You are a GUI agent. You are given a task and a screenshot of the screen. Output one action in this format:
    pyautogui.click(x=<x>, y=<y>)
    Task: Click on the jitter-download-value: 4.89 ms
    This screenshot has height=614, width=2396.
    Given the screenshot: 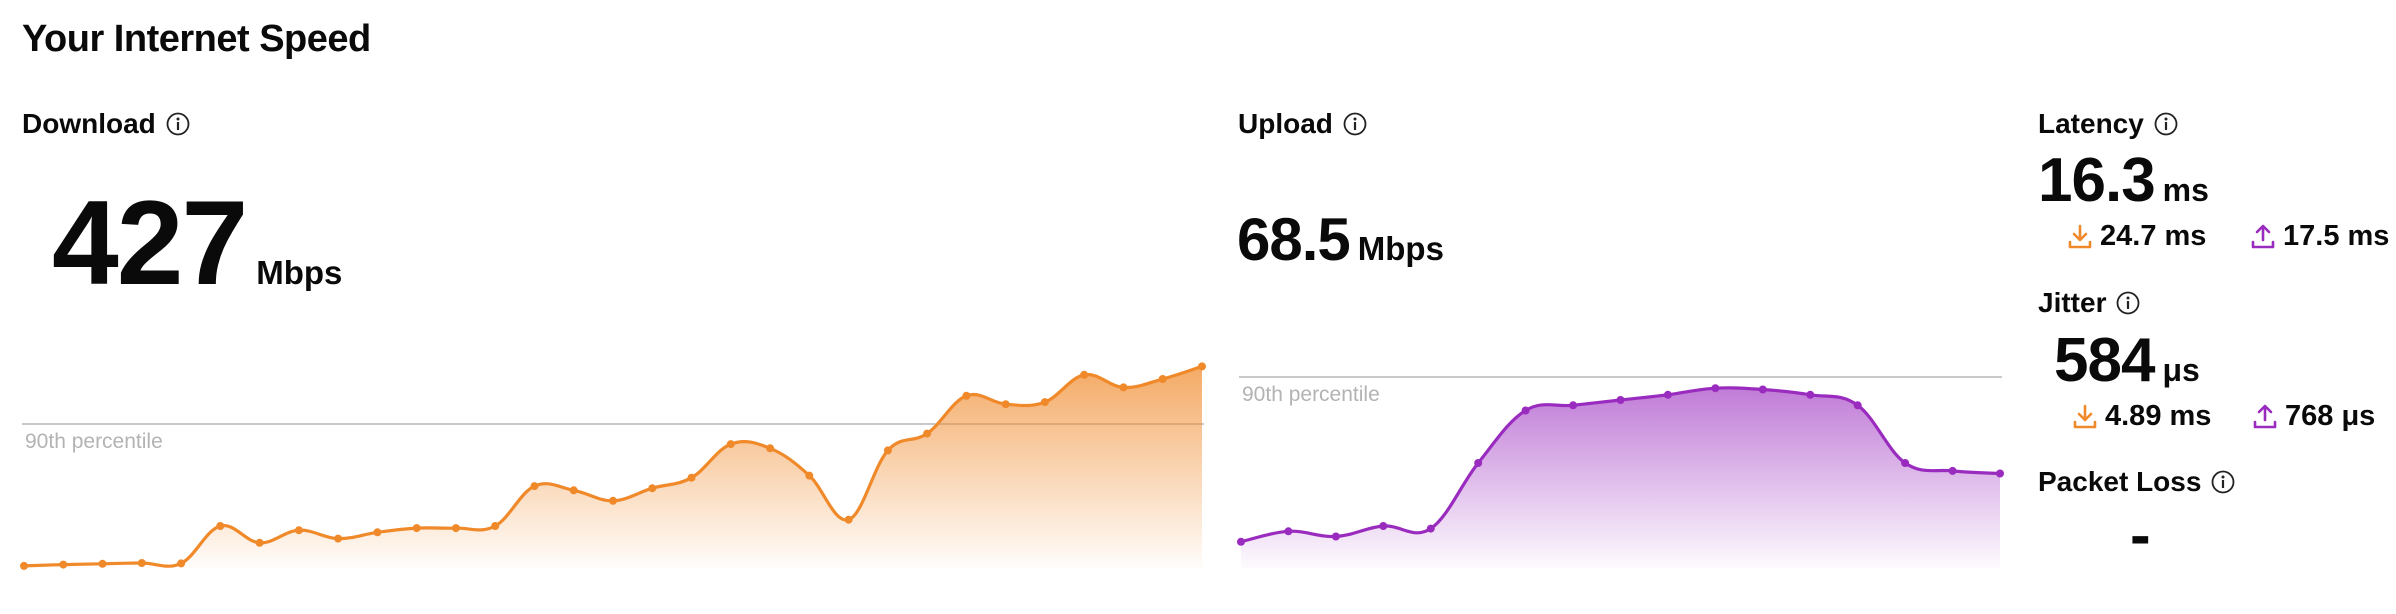 What is the action you would take?
    pyautogui.click(x=2158, y=416)
    